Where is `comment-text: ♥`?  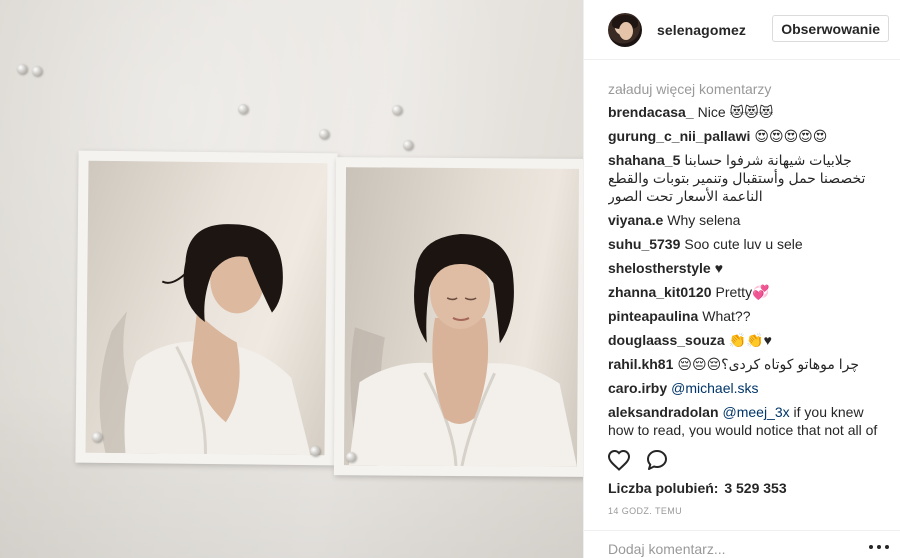
comment-text: ♥ is located at coordinates (719, 268).